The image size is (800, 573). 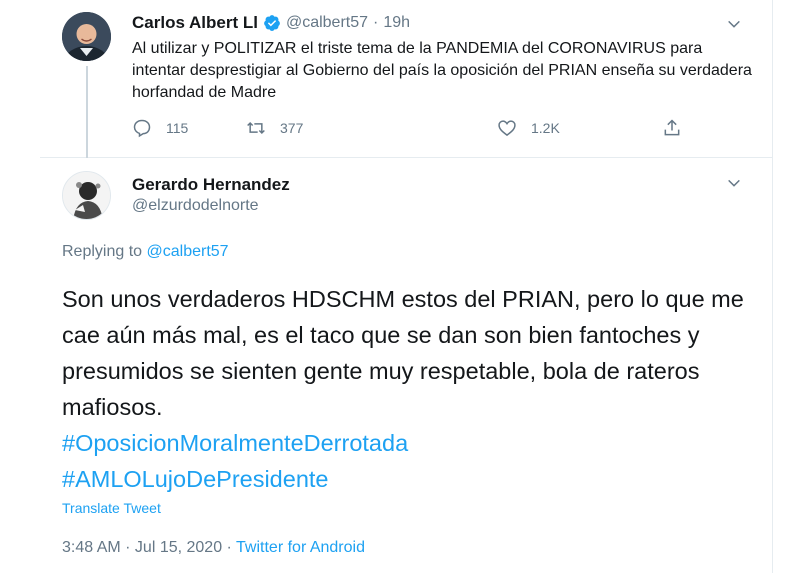 What do you see at coordinates (406, 129) in the screenshot?
I see `parent-action-bar: 115 377 1.2K` at bounding box center [406, 129].